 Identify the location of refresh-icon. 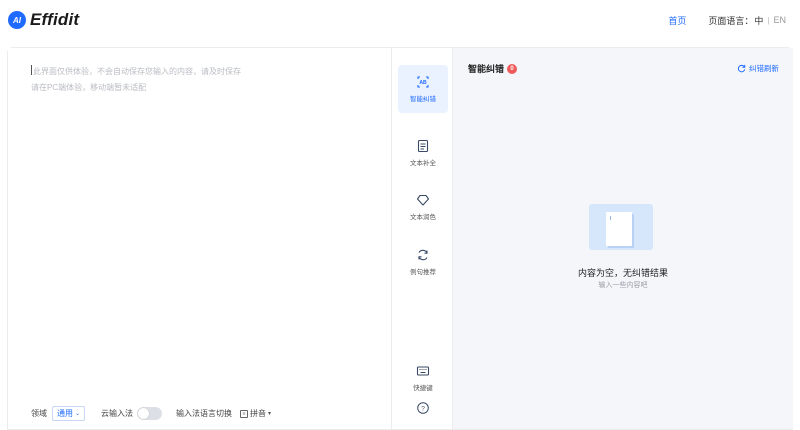
(741, 68).